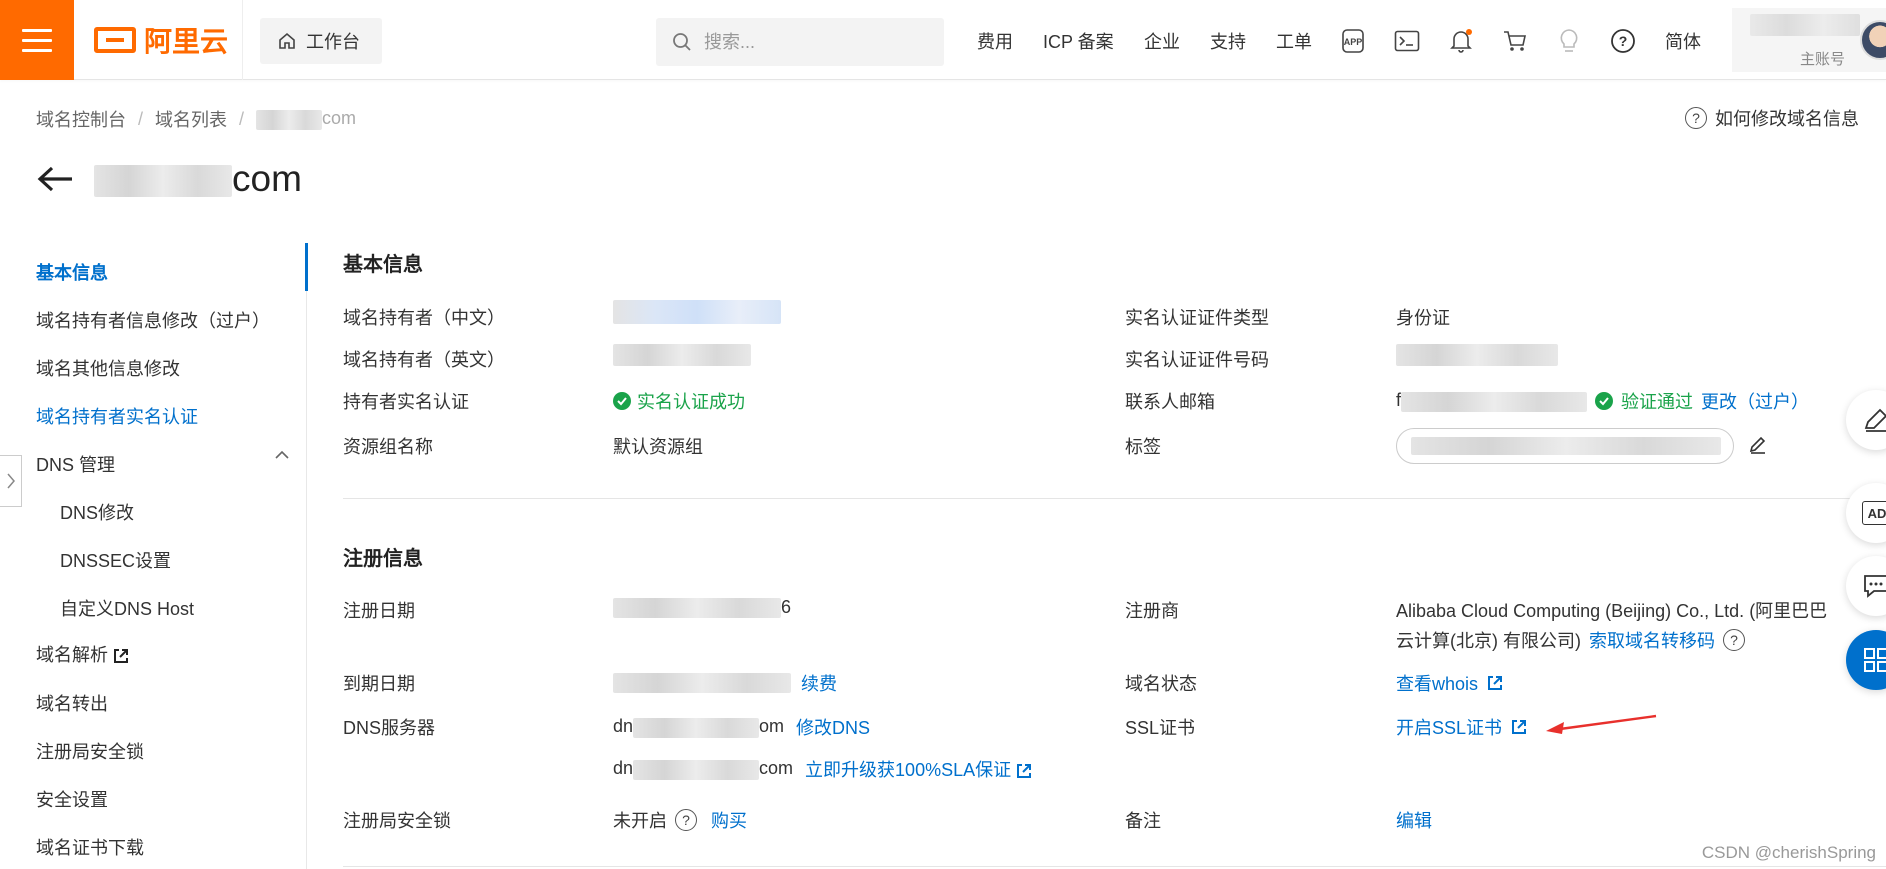 The width and height of the screenshot is (1886, 869). Describe the element at coordinates (1294, 41) in the screenshot. I see `nav-ticket: 工单` at that location.